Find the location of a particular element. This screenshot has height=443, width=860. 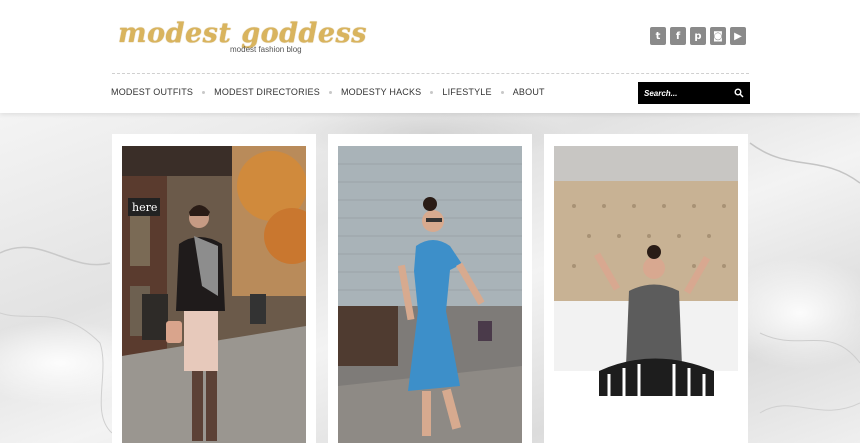

social-links: t f p ◙ ▶ is located at coordinates (698, 36).